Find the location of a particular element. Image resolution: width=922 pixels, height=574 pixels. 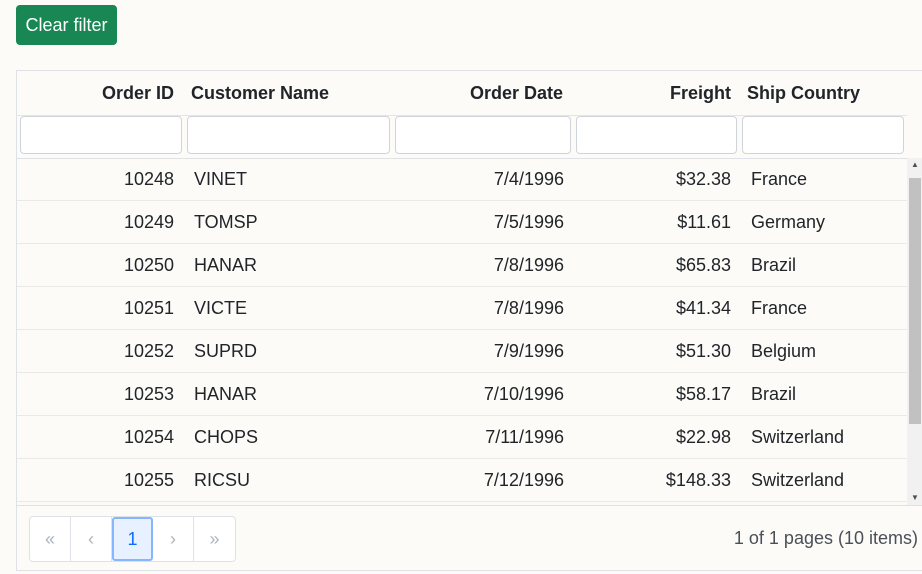

column-header-freight: Freight is located at coordinates (654, 93).